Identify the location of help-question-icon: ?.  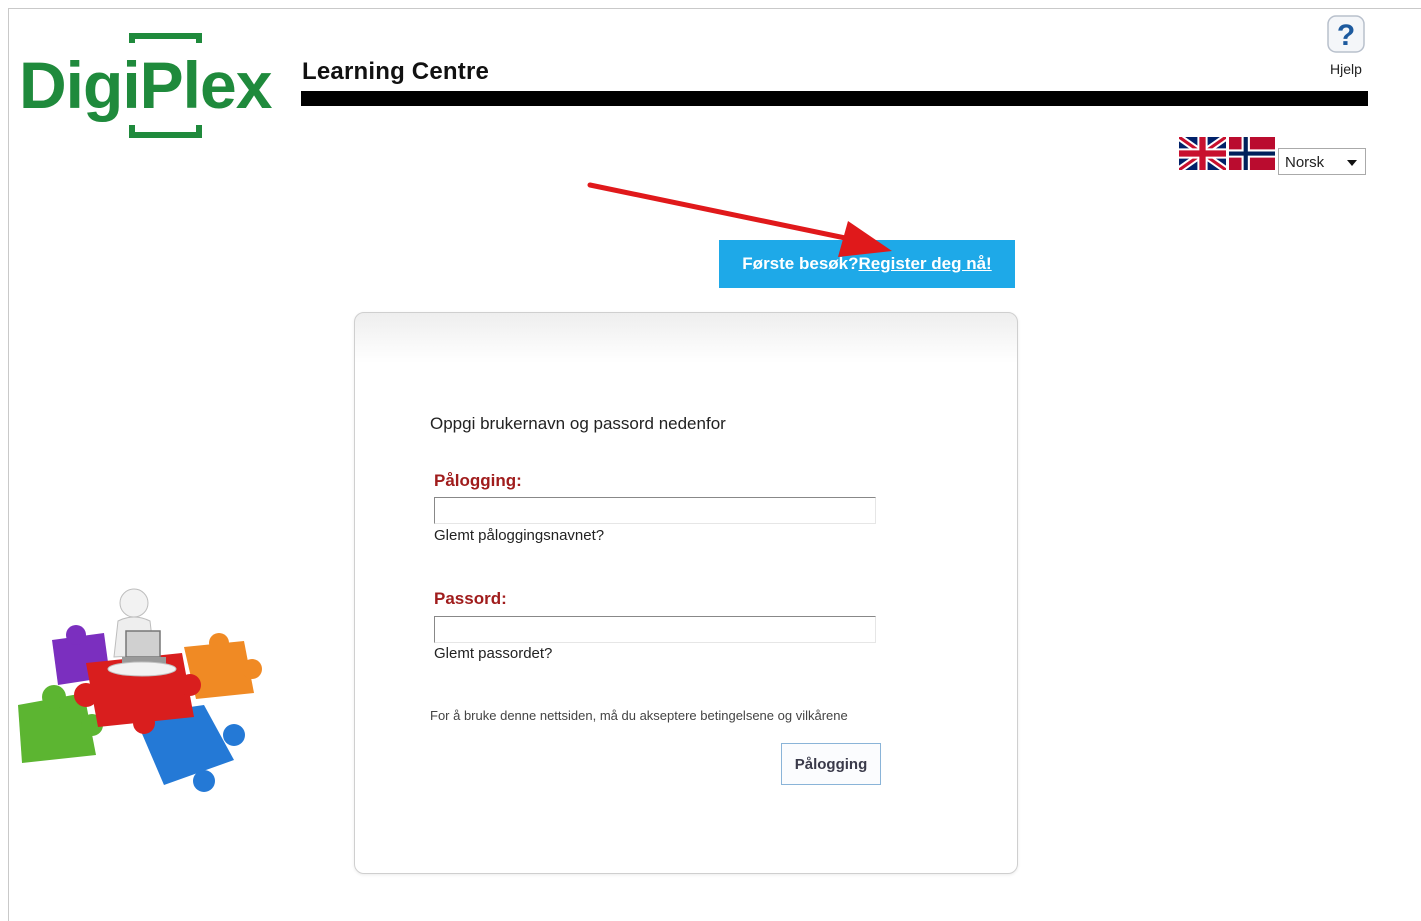
(1346, 34).